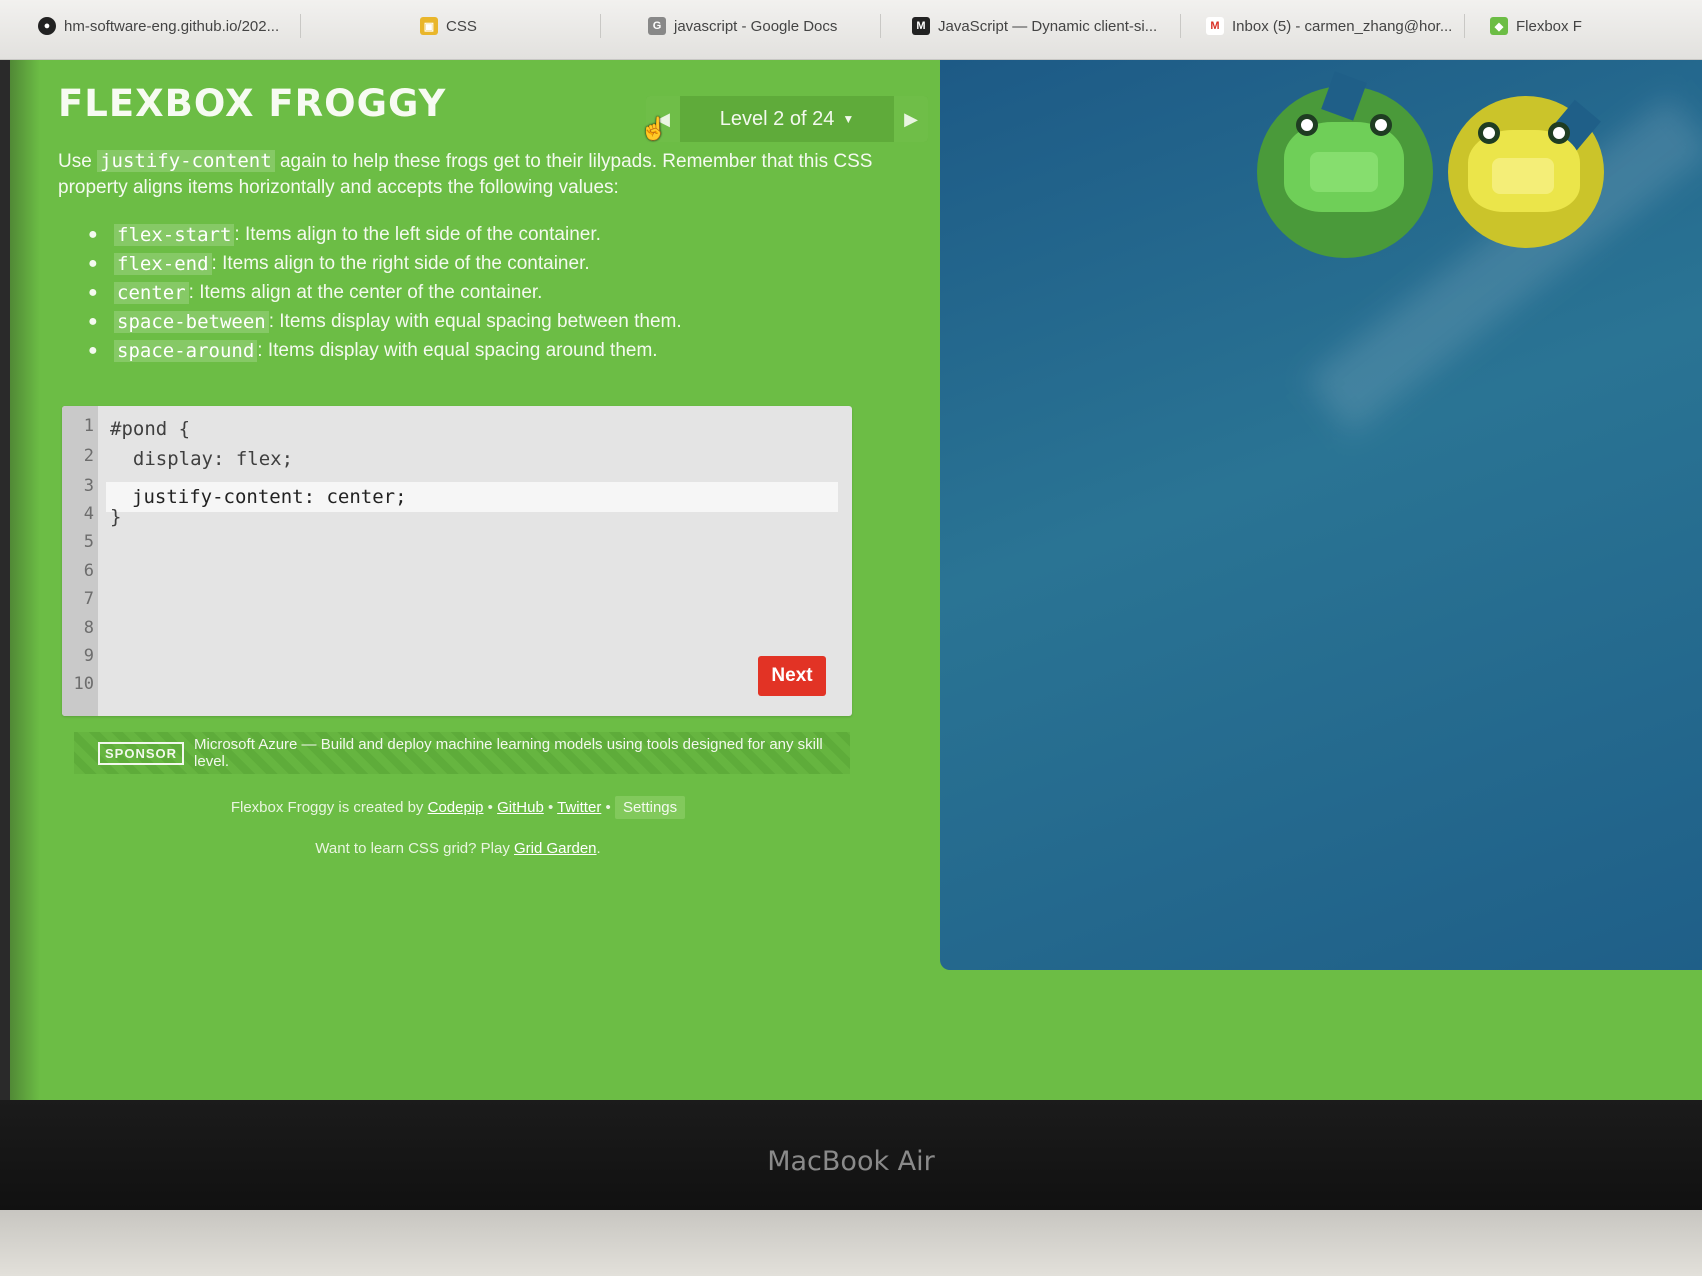 The image size is (1702, 1276). I want to click on line-number: 2, so click(88, 456).